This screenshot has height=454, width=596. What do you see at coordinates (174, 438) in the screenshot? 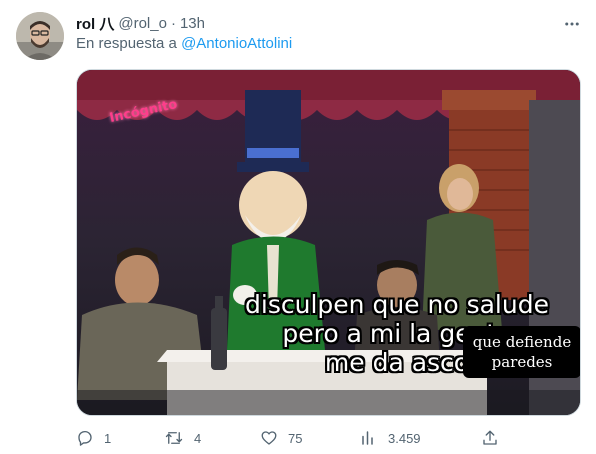
I see `retweet-icon` at bounding box center [174, 438].